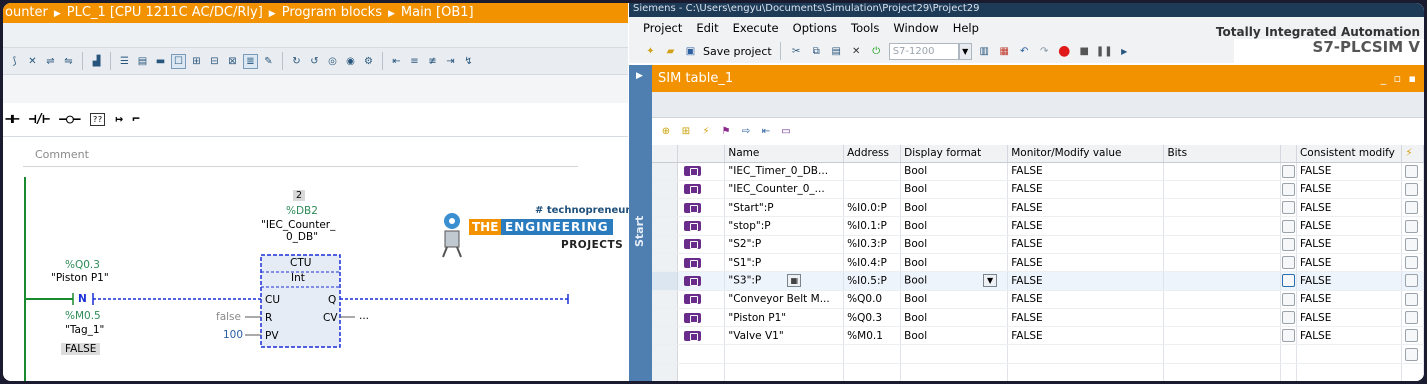 This screenshot has height=384, width=1427. Describe the element at coordinates (737, 51) in the screenshot. I see `save-project-button: Save project` at that location.